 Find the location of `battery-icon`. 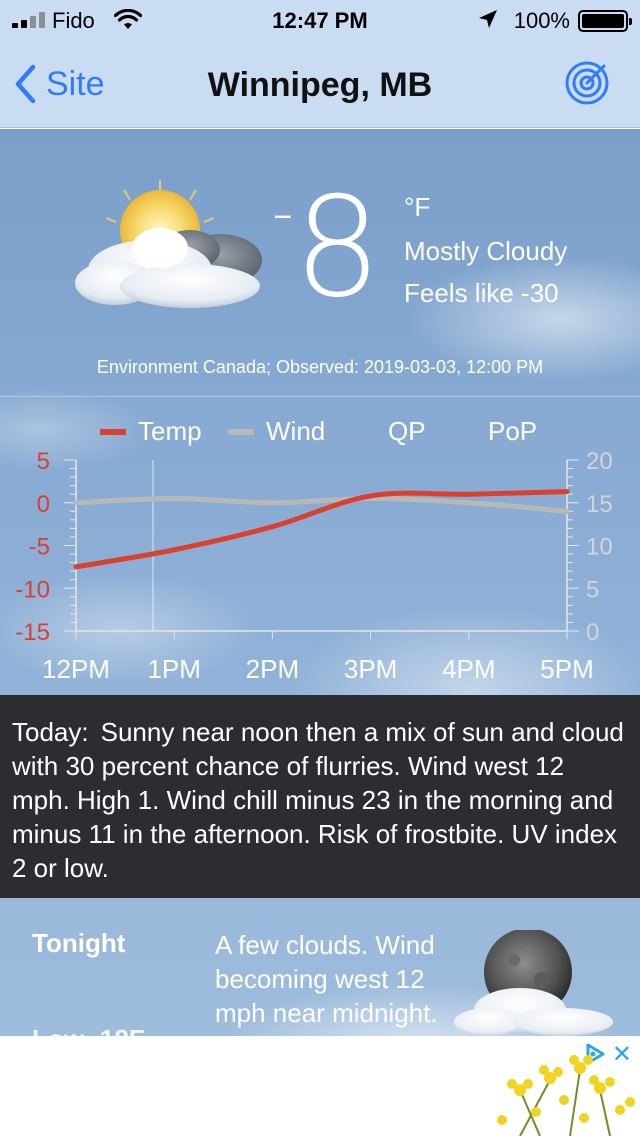

battery-icon is located at coordinates (605, 21).